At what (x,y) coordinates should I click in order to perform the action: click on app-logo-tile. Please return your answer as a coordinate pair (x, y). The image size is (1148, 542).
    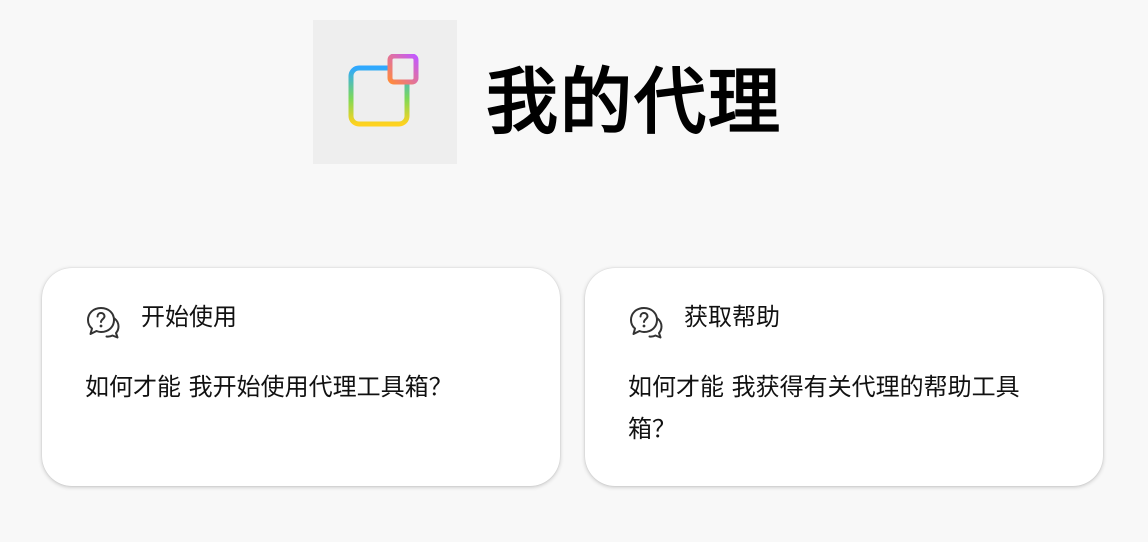
    Looking at the image, I should click on (385, 92).